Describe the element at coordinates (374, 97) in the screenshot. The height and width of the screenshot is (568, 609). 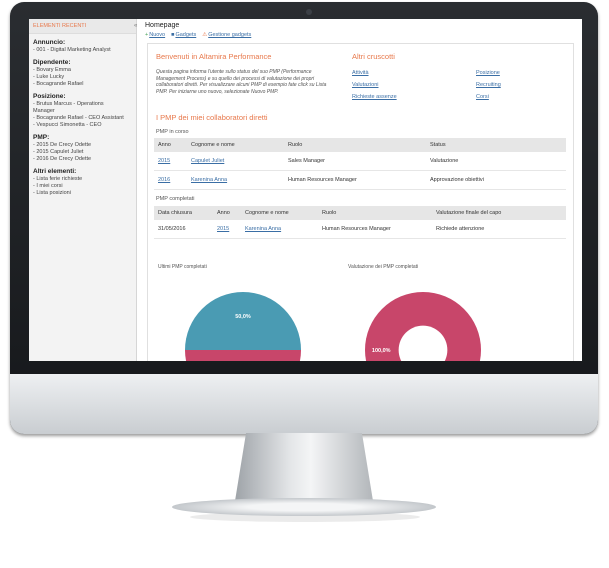
I see `link-richieste-assenze: Richieste assenze` at that location.